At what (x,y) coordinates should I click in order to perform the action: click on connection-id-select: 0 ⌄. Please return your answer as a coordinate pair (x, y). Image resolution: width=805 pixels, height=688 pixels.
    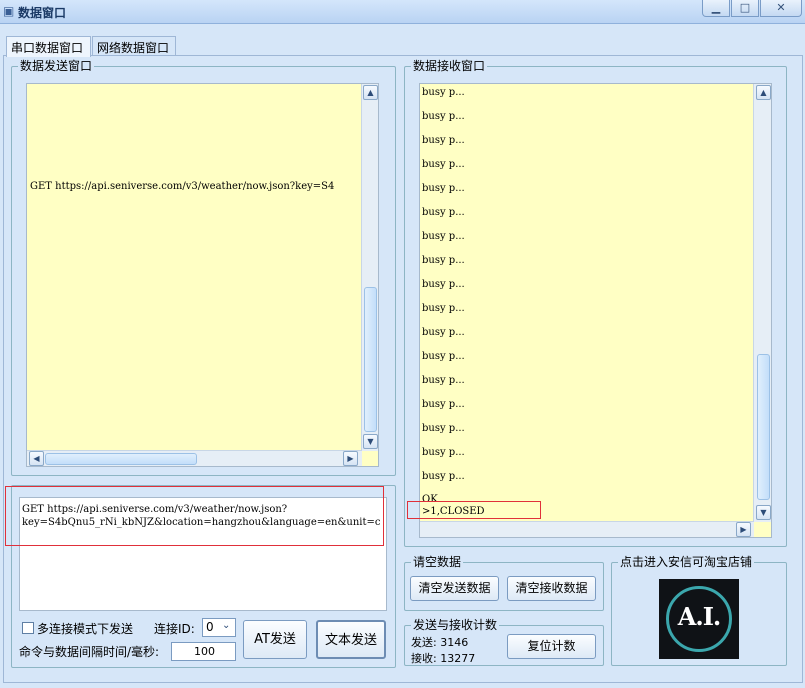
    Looking at the image, I should click on (219, 627).